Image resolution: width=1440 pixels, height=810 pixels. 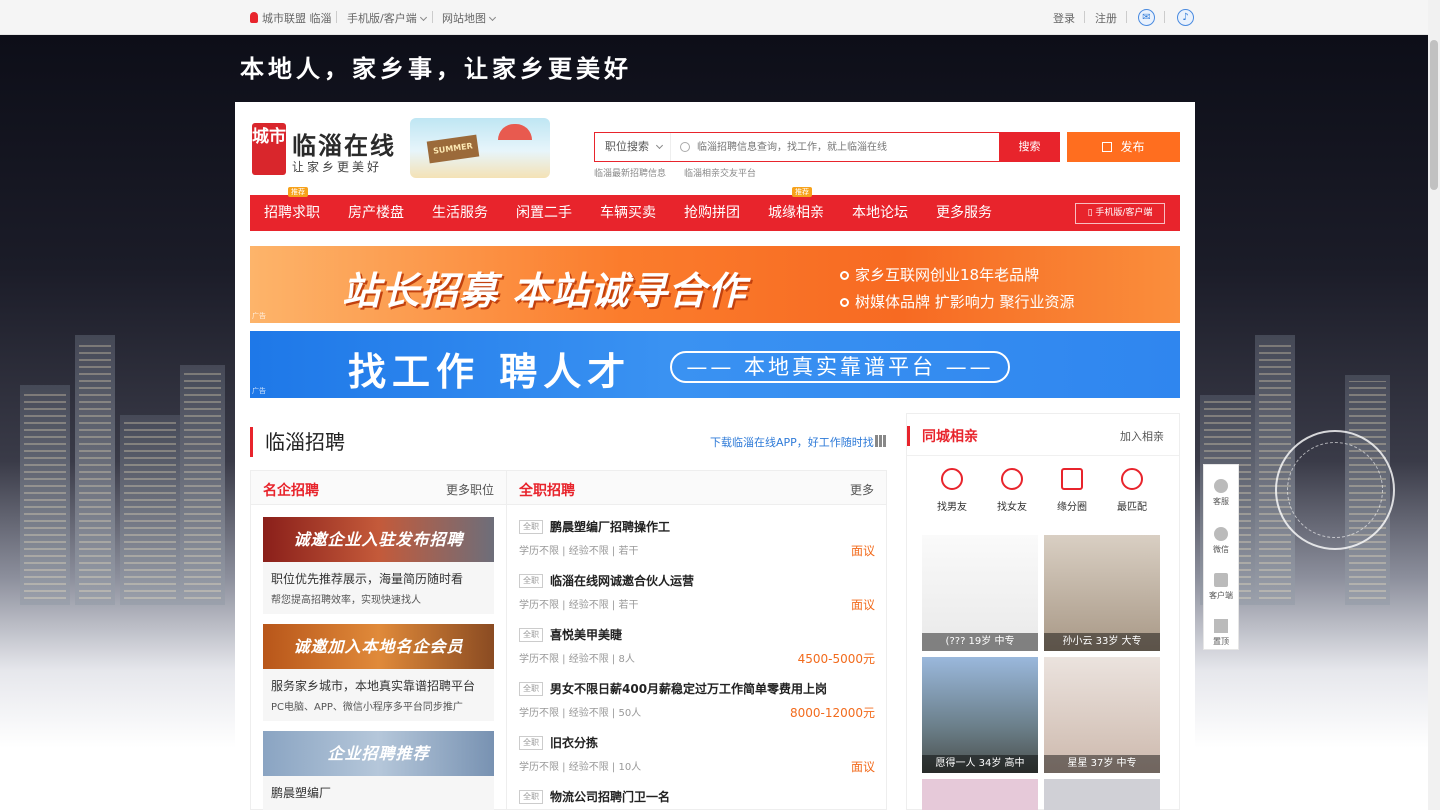 What do you see at coordinates (952, 479) in the screenshot?
I see `male-user-icon` at bounding box center [952, 479].